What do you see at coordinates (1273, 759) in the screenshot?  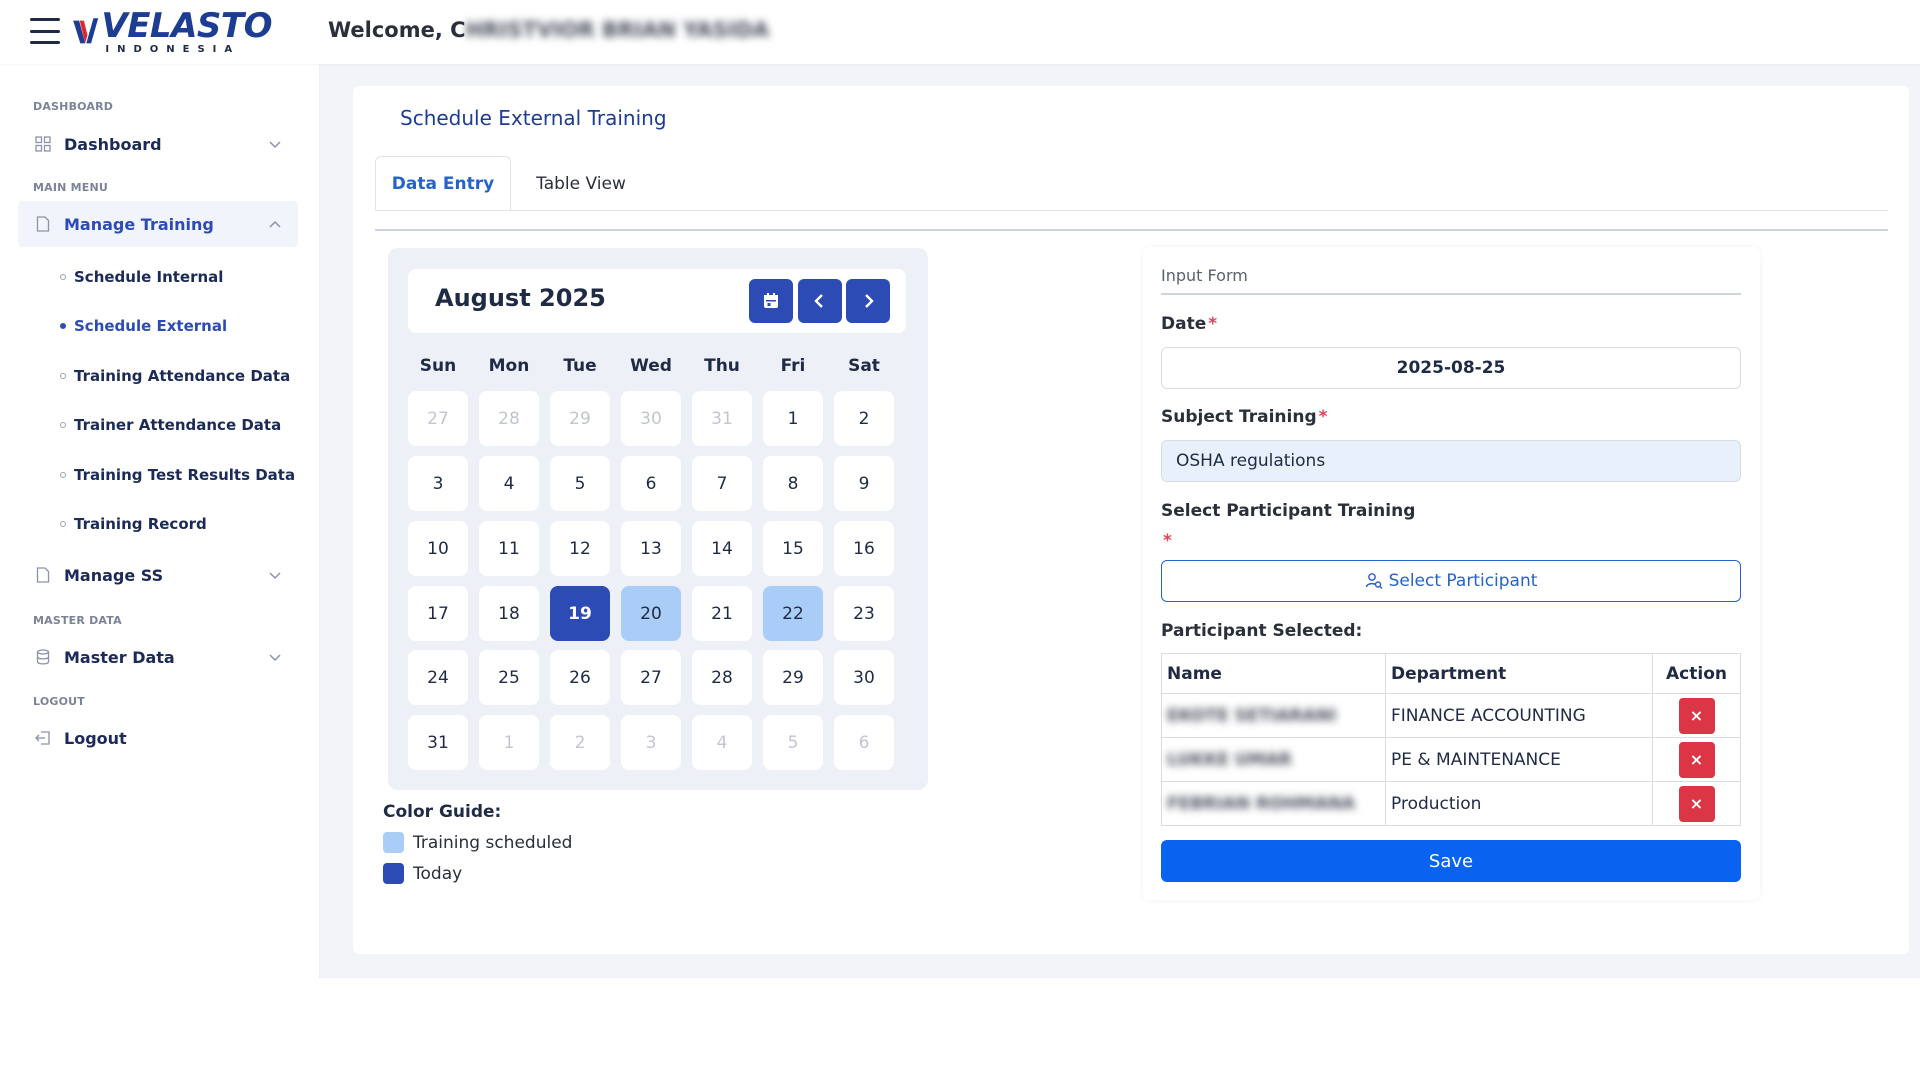 I see `participant-name: LUKKE UMAR` at bounding box center [1273, 759].